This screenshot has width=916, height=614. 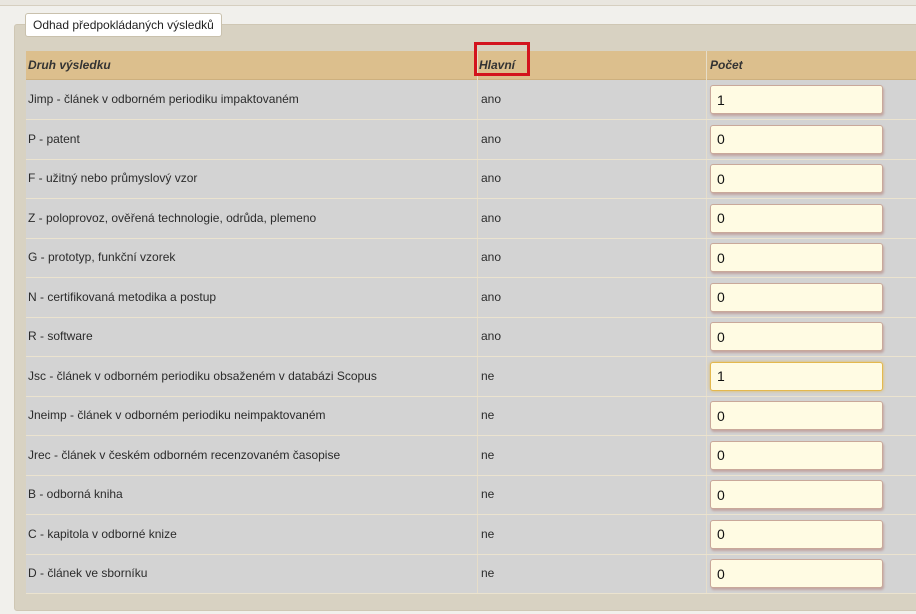 I want to click on table-row: P - patent ano, so click(x=471, y=140).